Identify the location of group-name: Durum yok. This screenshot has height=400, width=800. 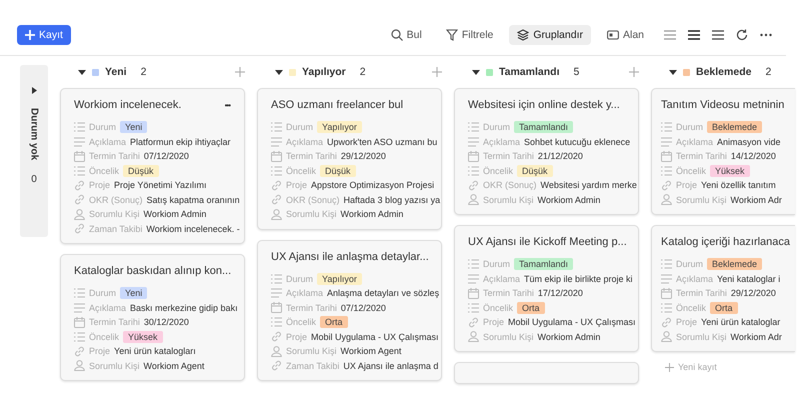
(34, 134).